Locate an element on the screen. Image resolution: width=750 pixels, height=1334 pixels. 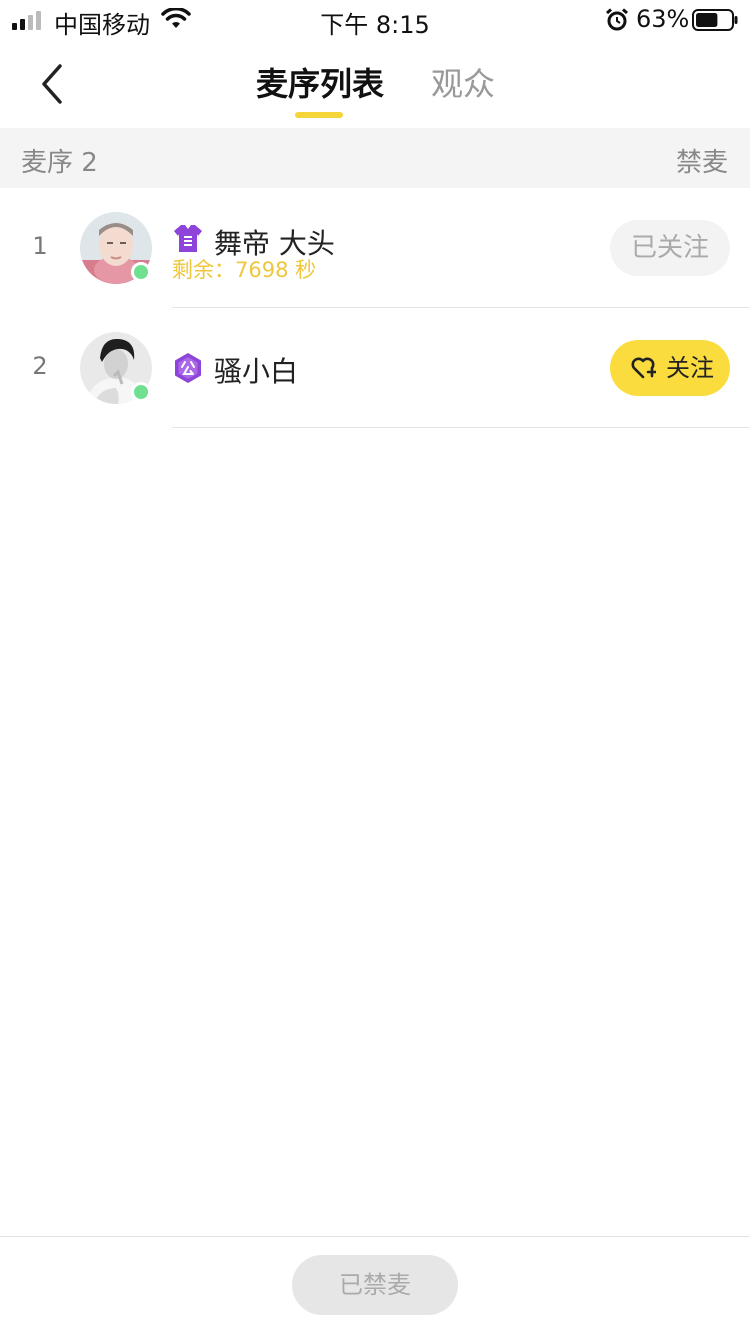
follow-label: 关注 is located at coordinates (690, 368).